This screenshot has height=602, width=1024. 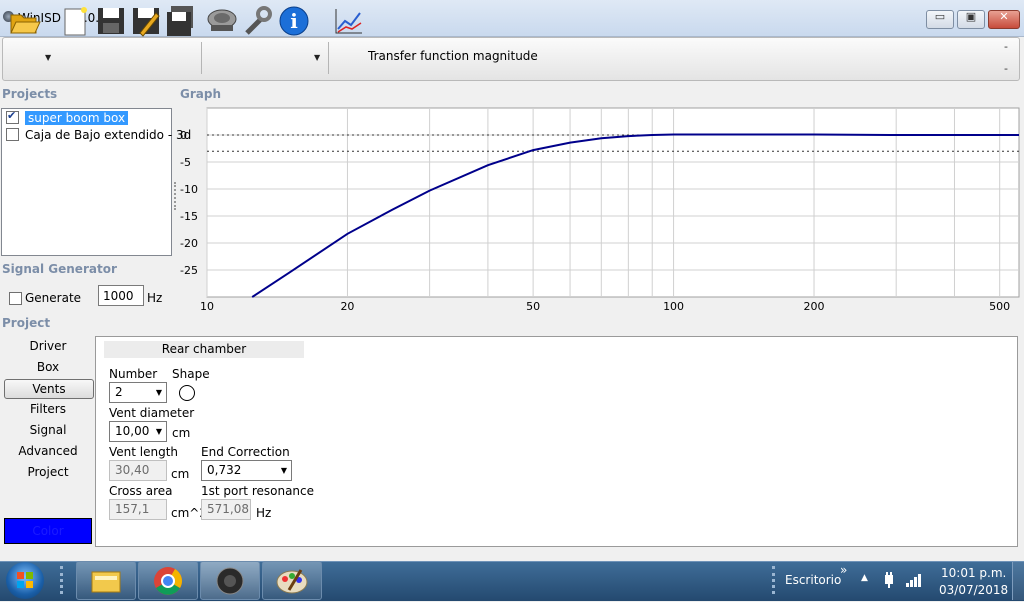 I want to click on toolbar-dash-bottom: -, so click(x=1006, y=68).